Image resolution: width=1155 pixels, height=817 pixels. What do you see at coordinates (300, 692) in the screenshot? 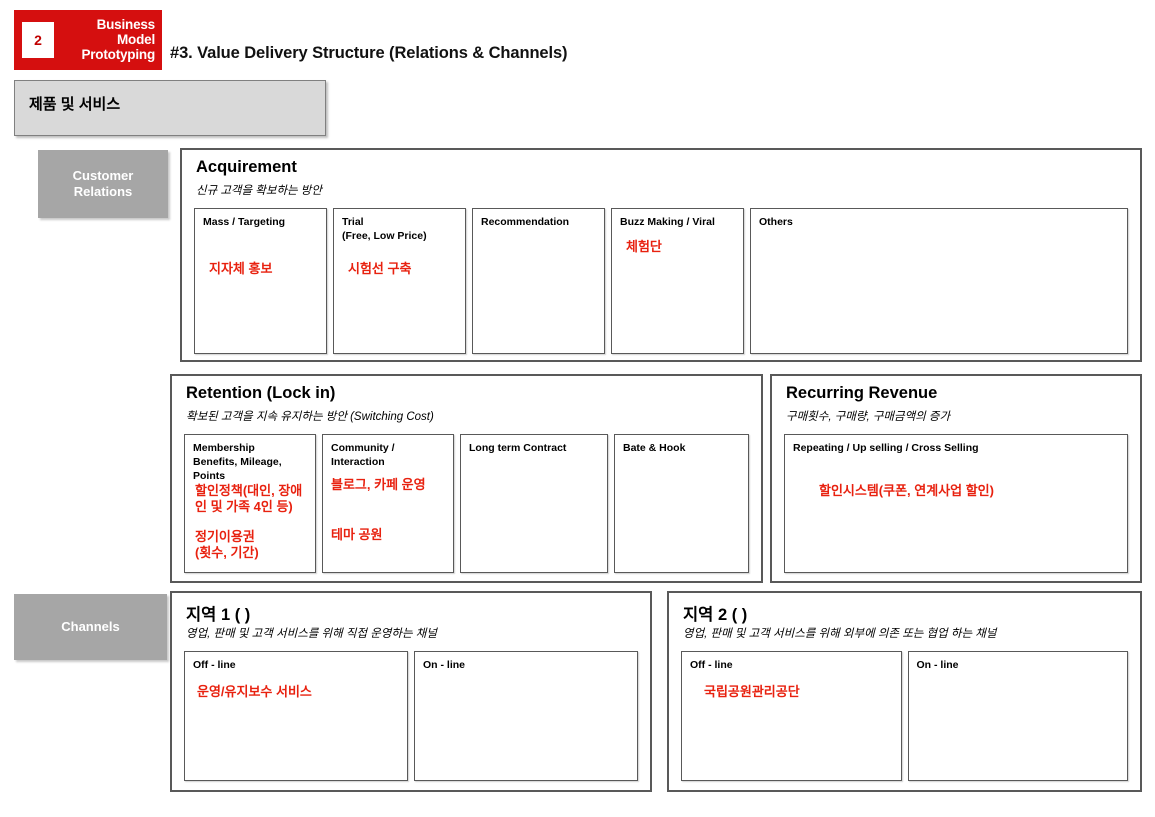
I see `card-region1-offline-note: 운영/유지보수 서비스` at bounding box center [300, 692].